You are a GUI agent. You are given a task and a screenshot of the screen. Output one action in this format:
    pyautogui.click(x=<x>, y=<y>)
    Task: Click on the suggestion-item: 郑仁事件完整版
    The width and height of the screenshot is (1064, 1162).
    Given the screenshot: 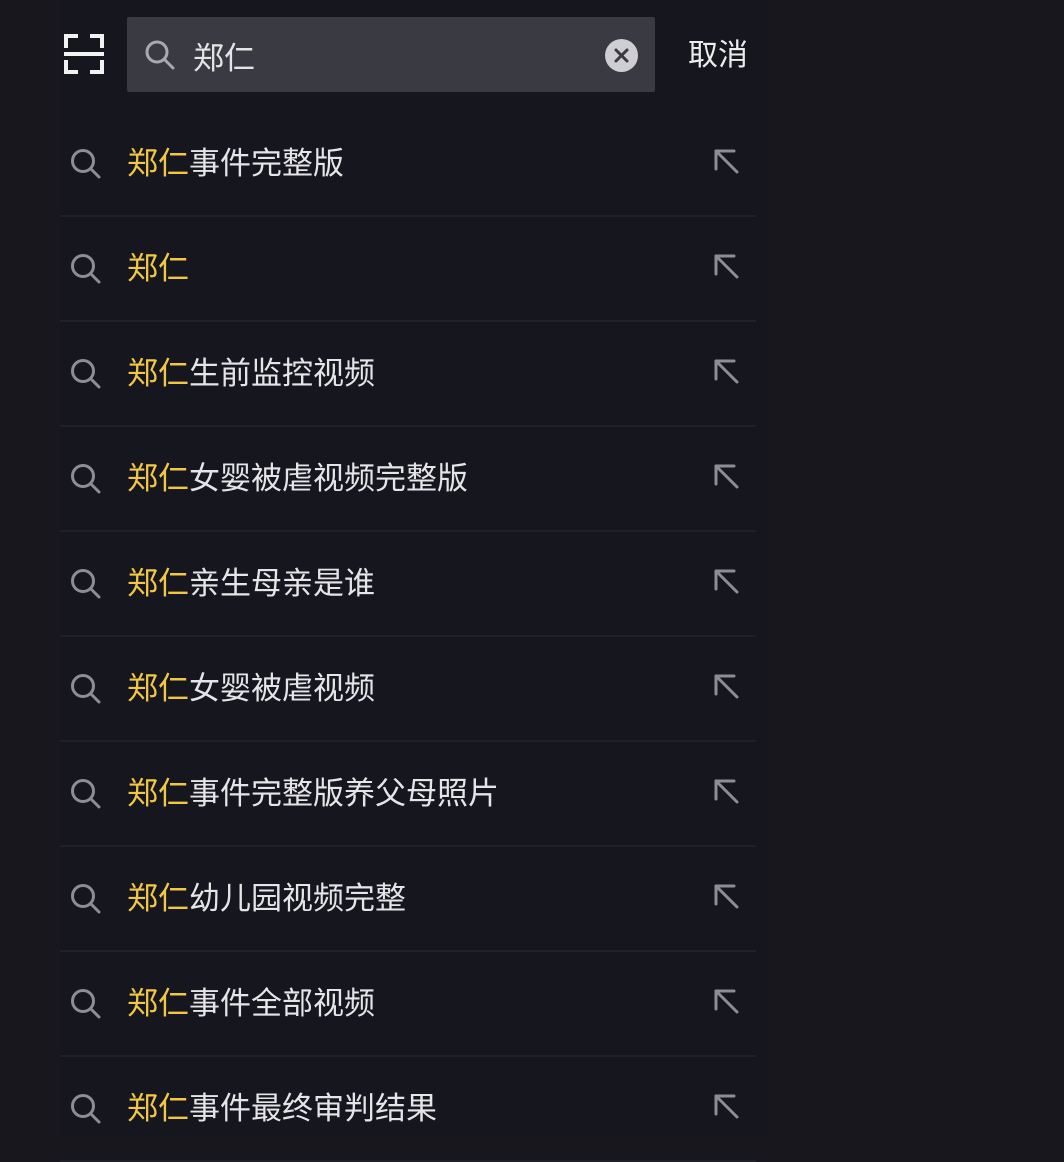 What is the action you would take?
    pyautogui.click(x=408, y=164)
    